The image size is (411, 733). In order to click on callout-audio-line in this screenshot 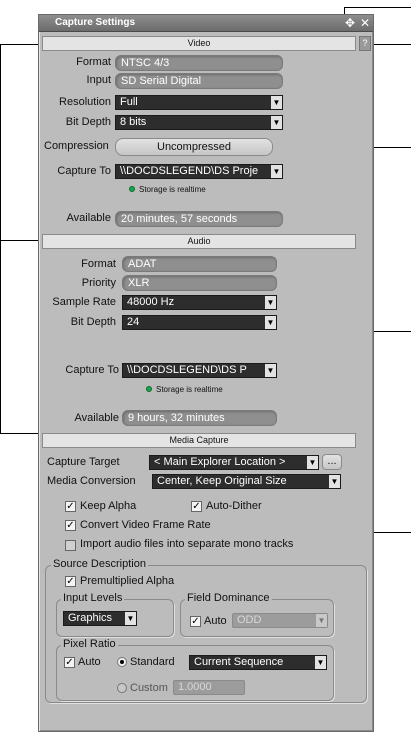, I will do `click(392, 331)`.